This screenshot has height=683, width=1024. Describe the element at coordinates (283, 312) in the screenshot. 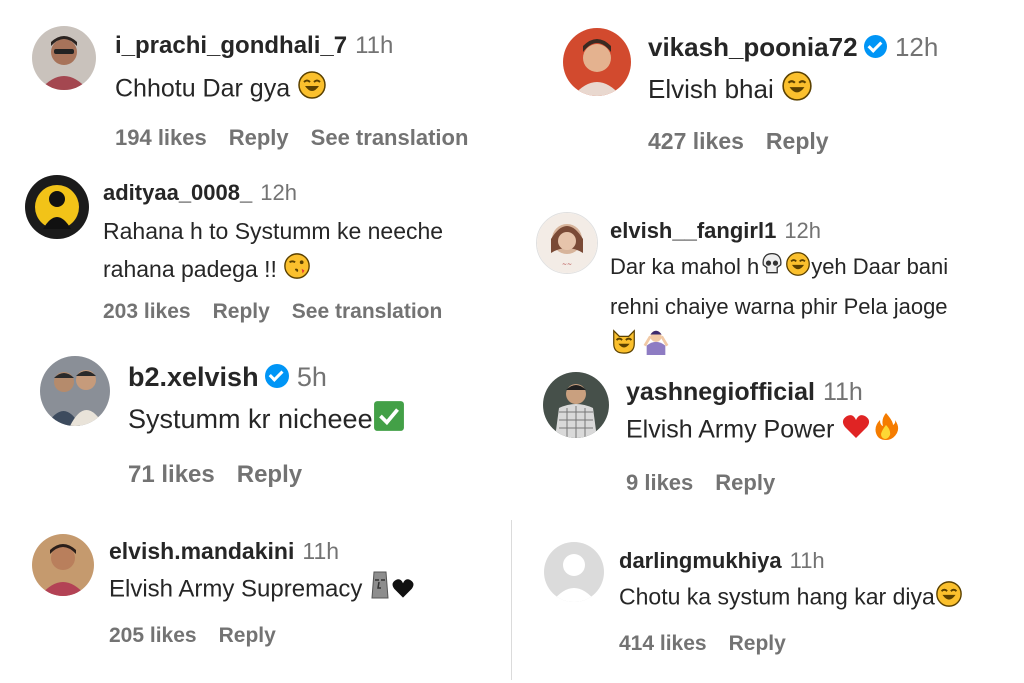

I see `comment-actions: 203 likes Reply See translation` at that location.